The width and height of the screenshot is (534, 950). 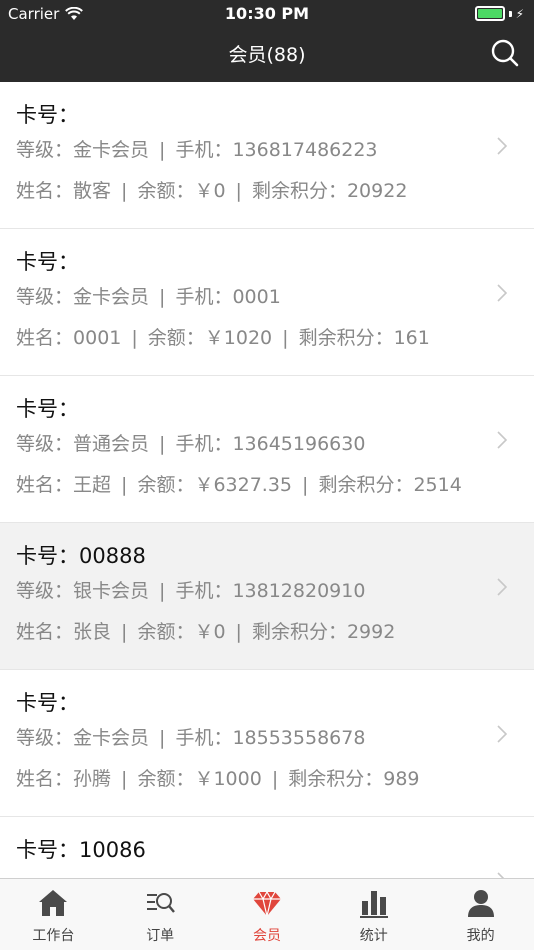 What do you see at coordinates (191, 591) in the screenshot?
I see `member-level-phone: 等级：银卡会员 | 手机：13812820910` at bounding box center [191, 591].